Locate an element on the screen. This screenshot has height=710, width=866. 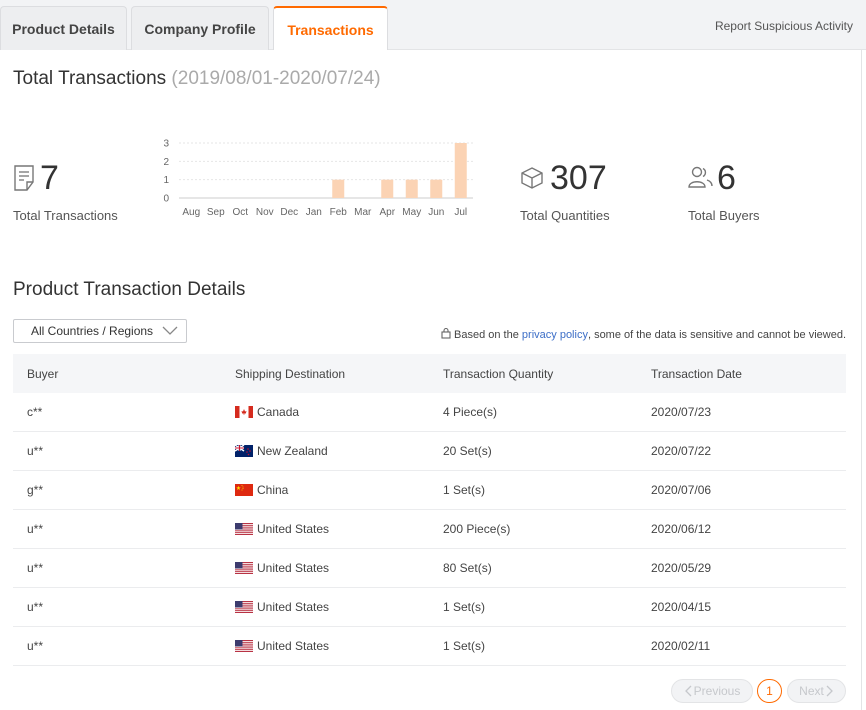
previous-page-button: Previous is located at coordinates (712, 691).